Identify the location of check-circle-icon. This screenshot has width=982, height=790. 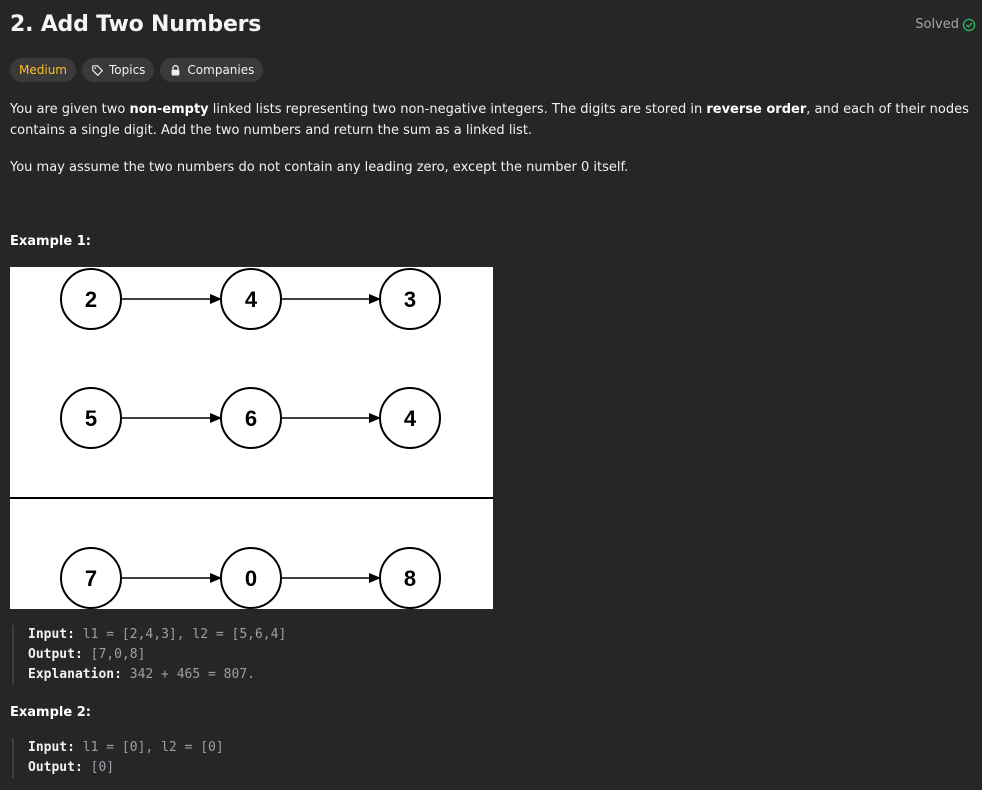
(969, 25).